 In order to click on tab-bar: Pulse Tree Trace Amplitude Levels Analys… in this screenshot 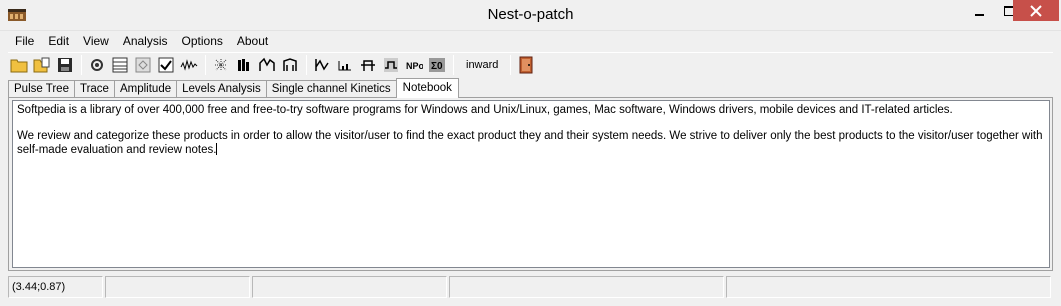, I will do `click(233, 88)`.